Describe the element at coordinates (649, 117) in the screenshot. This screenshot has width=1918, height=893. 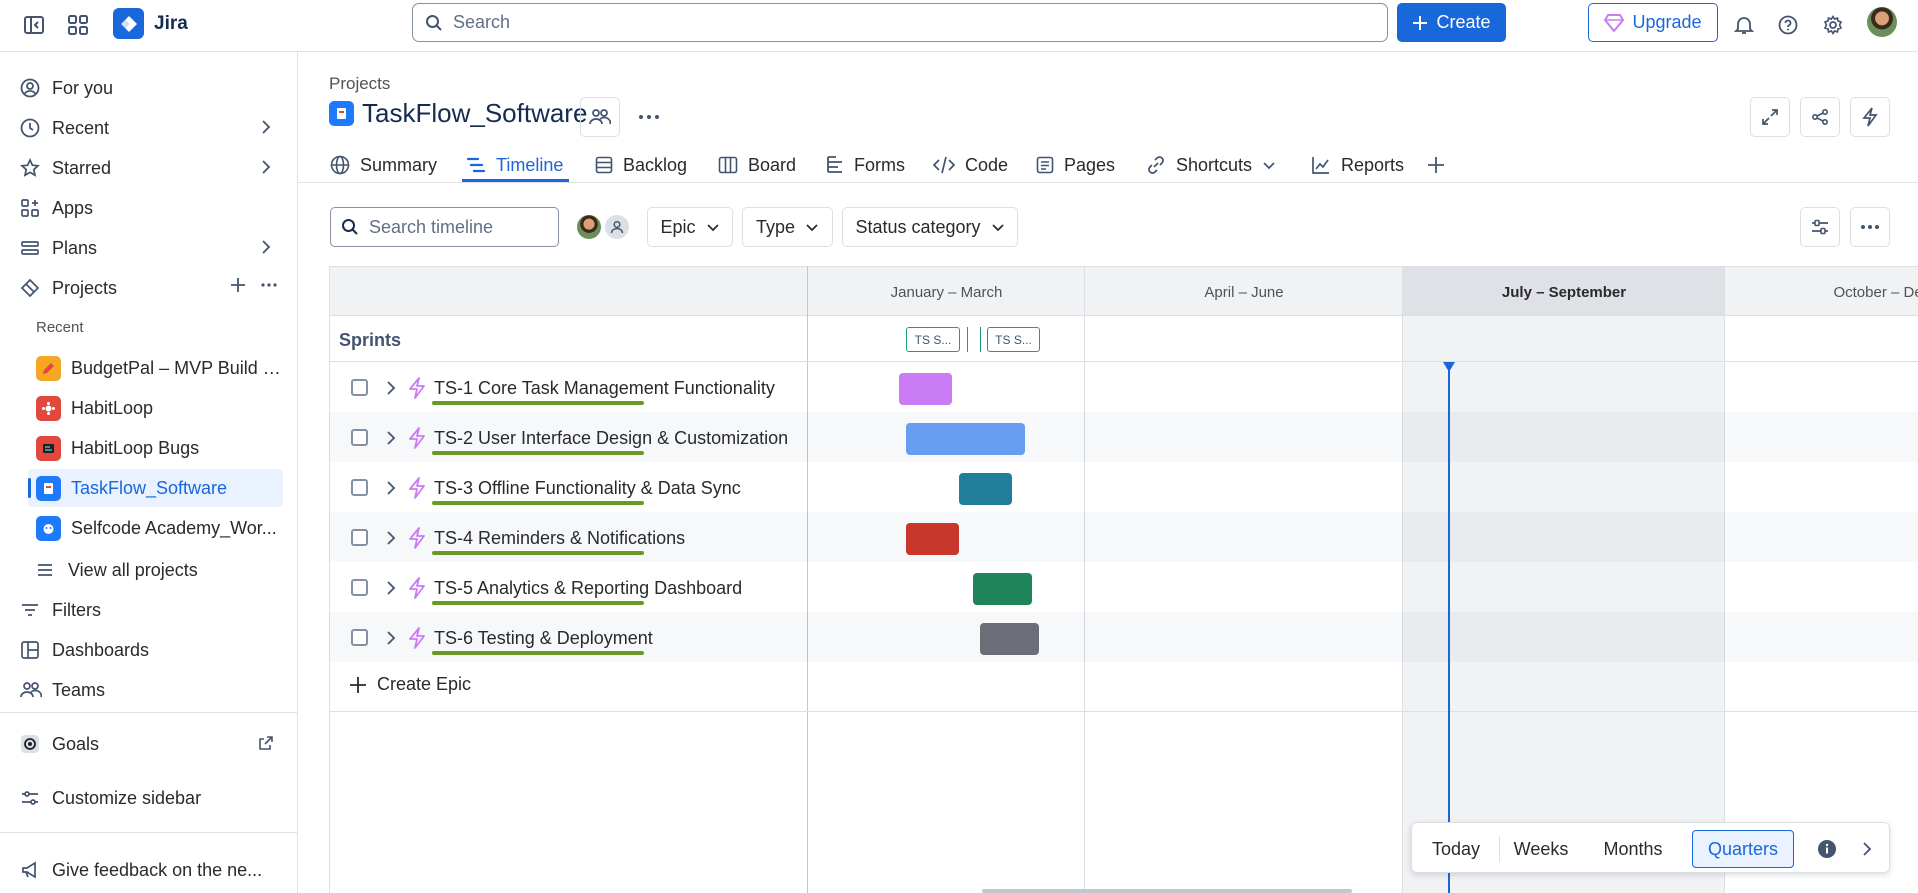
I see `more-actions-icon` at that location.